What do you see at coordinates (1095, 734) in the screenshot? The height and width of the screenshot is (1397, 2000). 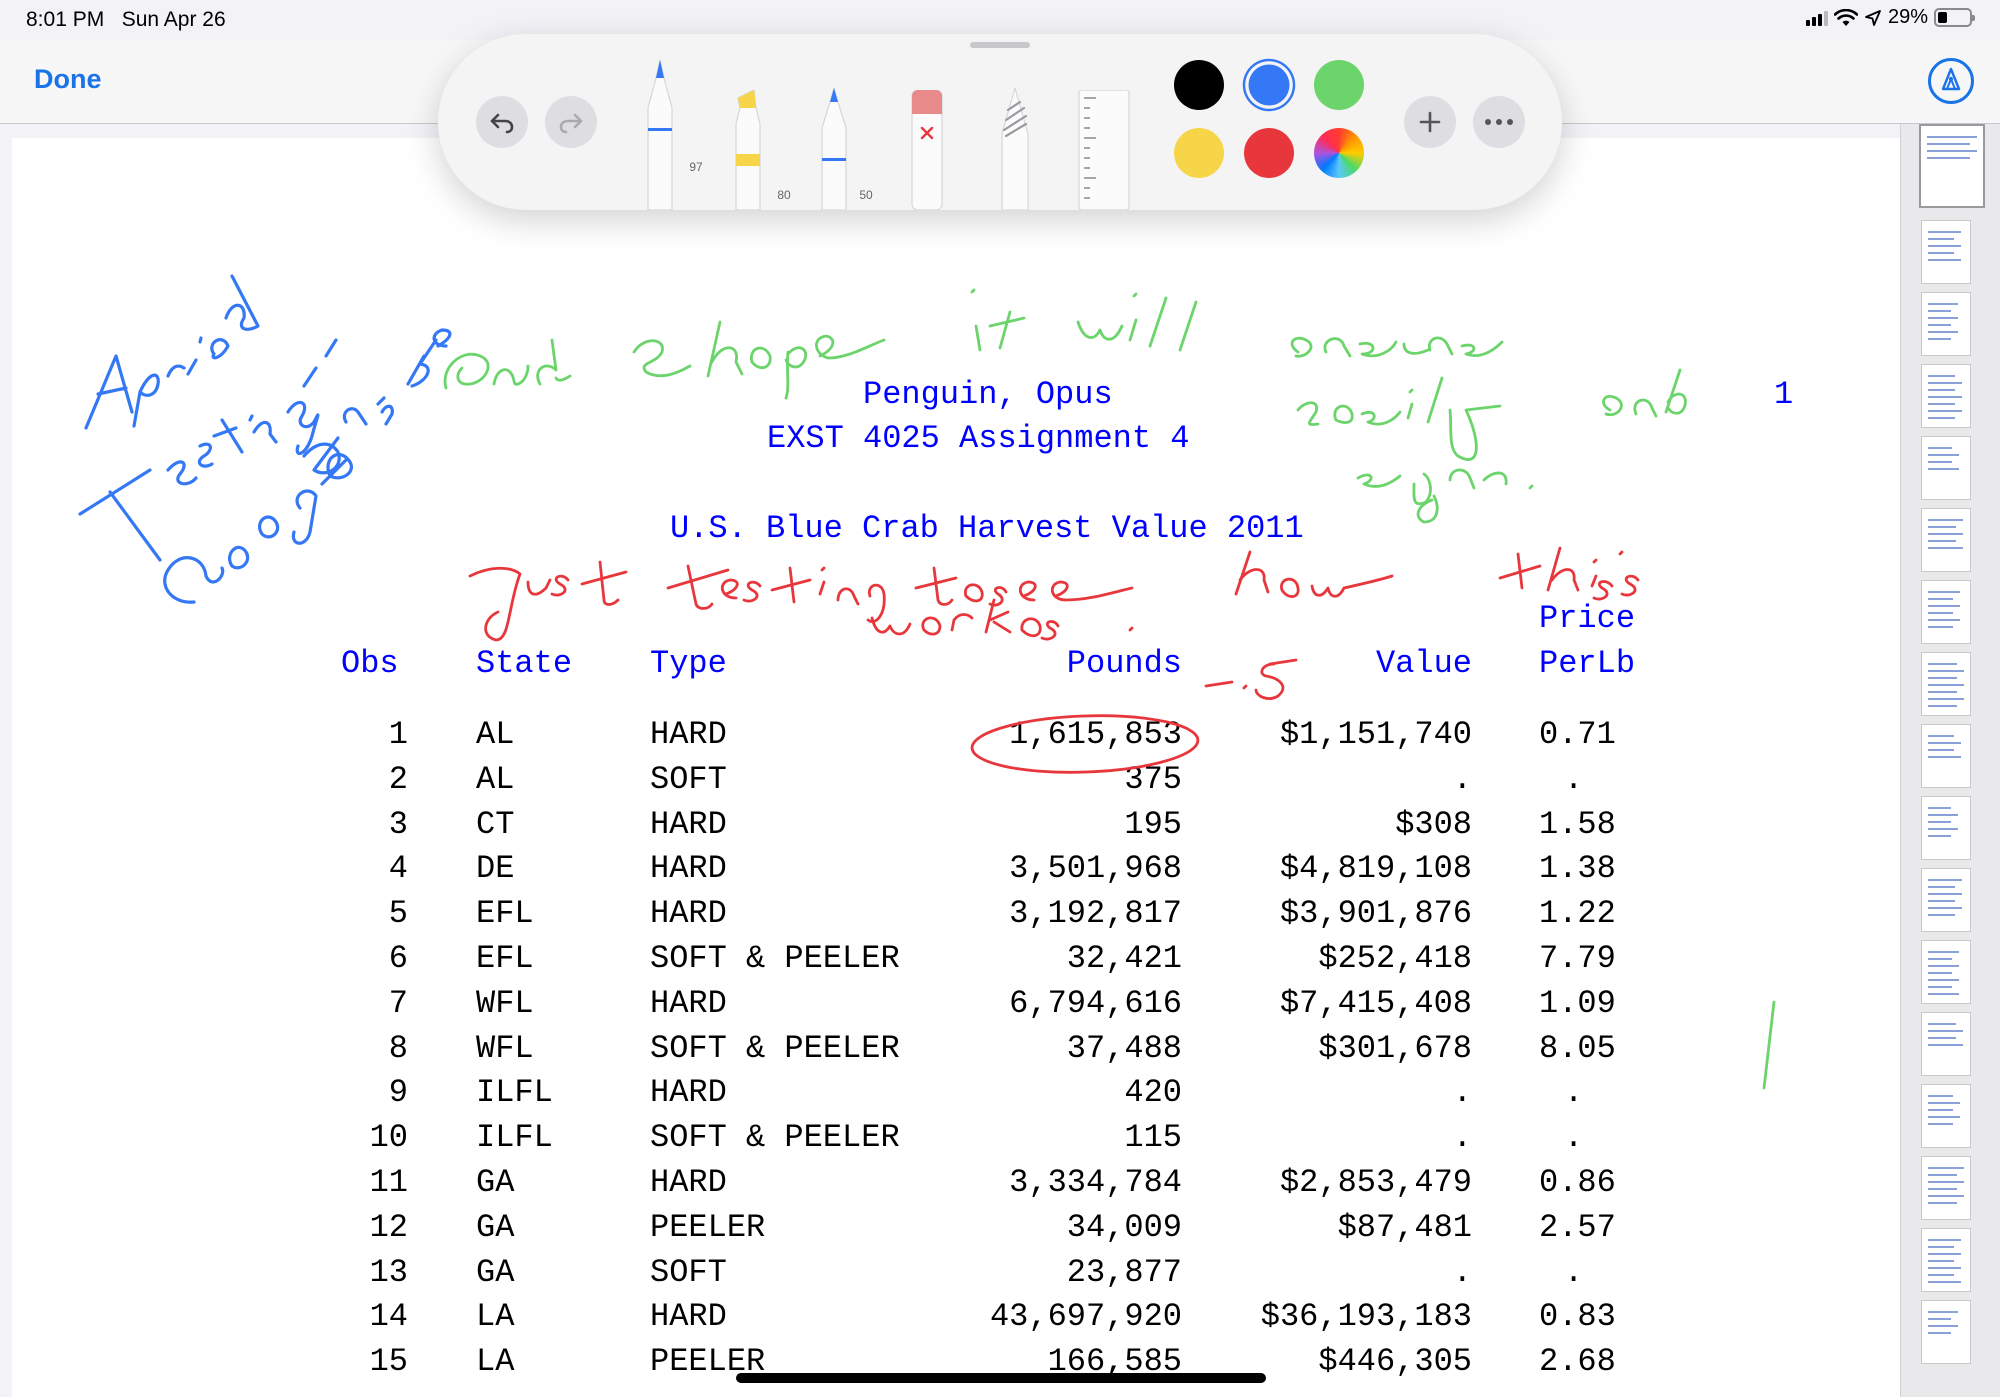 I see `cell-pounds: 1,615,853` at bounding box center [1095, 734].